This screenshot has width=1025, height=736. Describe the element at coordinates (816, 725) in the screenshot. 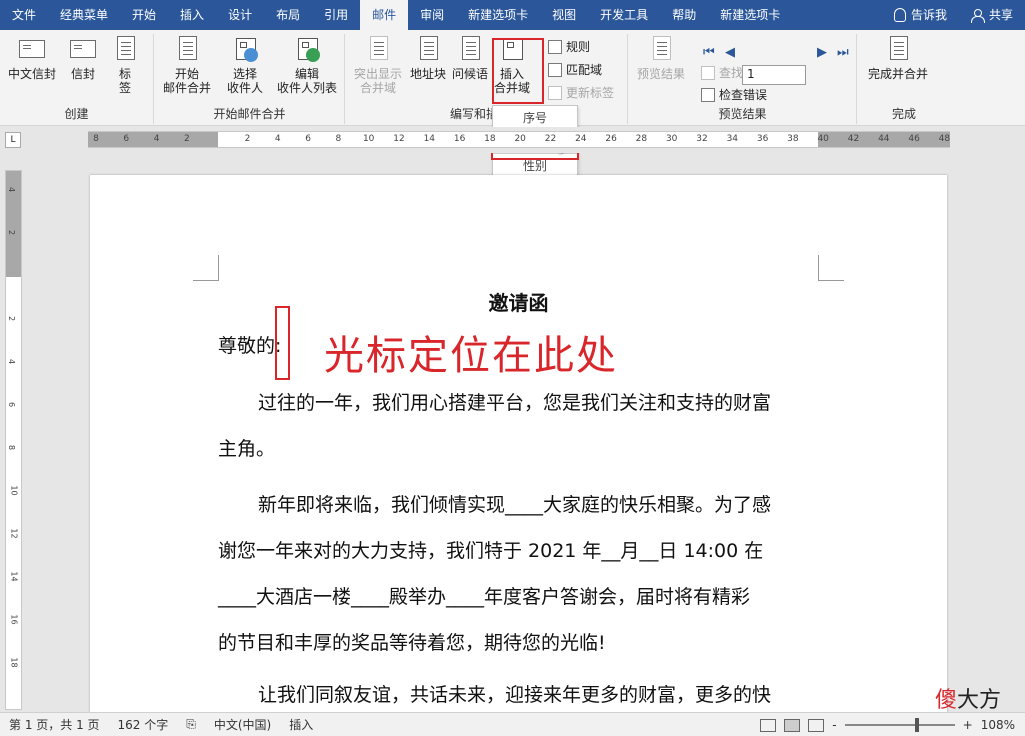

I see `web-layout-icon` at that location.